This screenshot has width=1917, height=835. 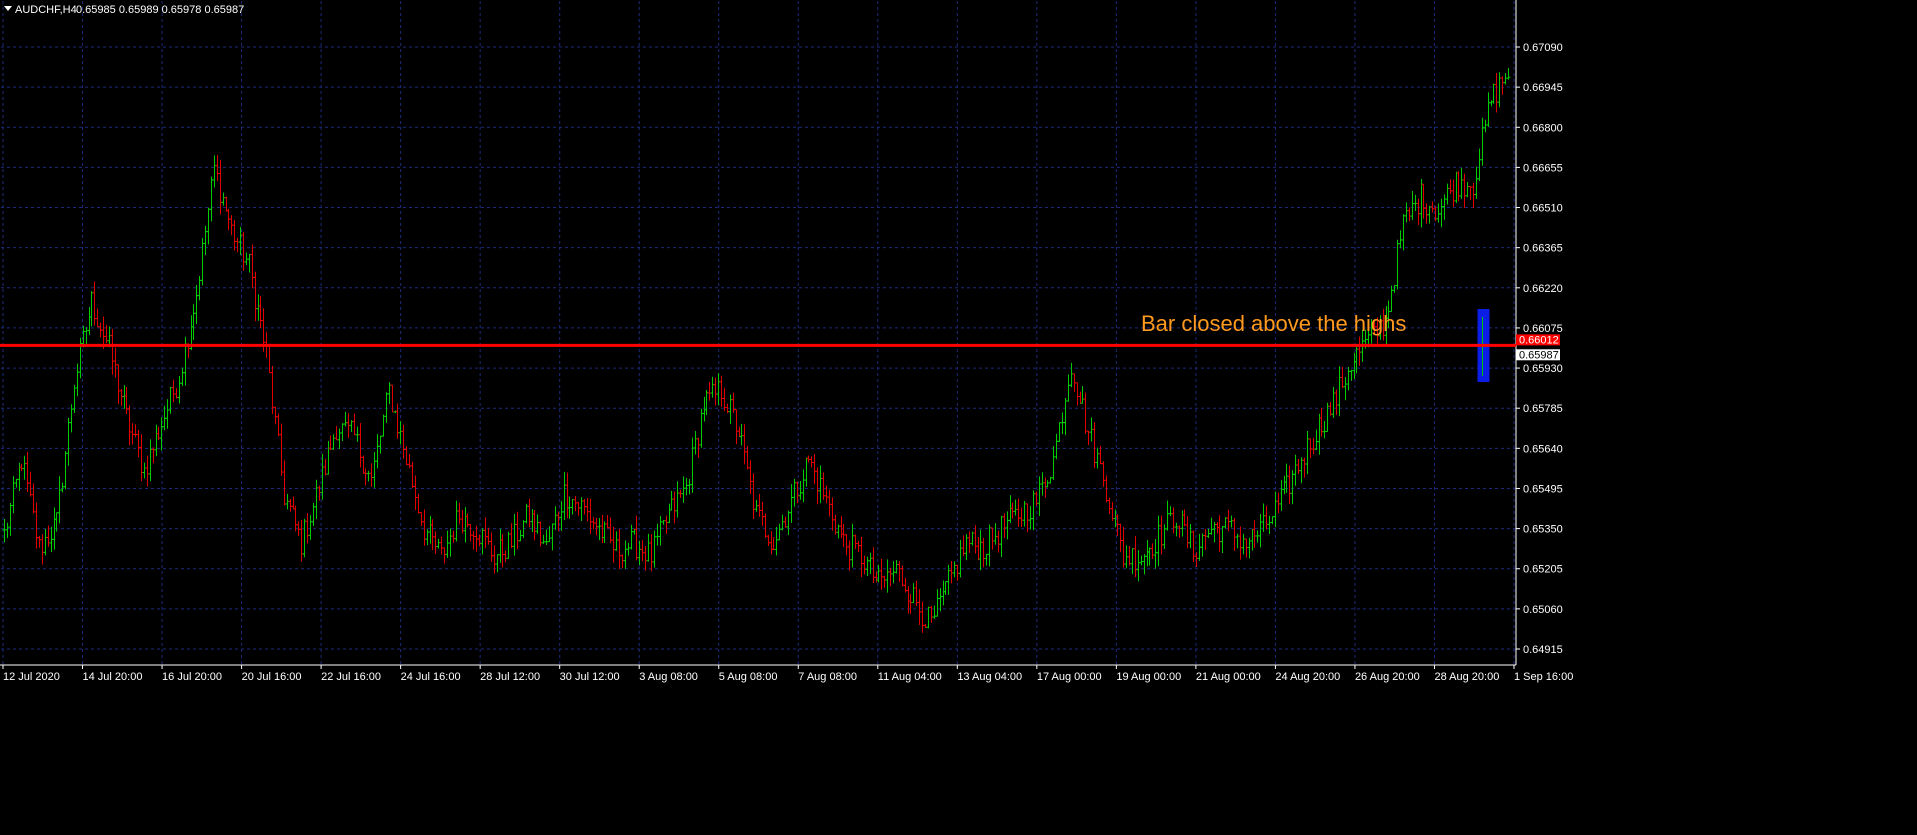 I want to click on x-tick-label: 7 Aug 08:00, so click(x=827, y=677).